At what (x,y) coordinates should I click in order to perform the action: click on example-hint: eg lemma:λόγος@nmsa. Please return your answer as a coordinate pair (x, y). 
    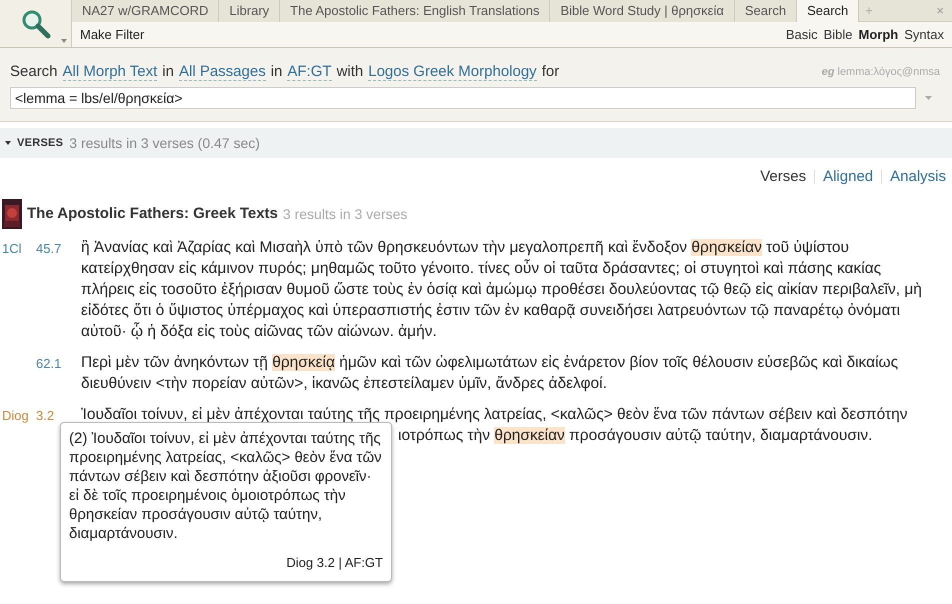
    Looking at the image, I should click on (881, 72).